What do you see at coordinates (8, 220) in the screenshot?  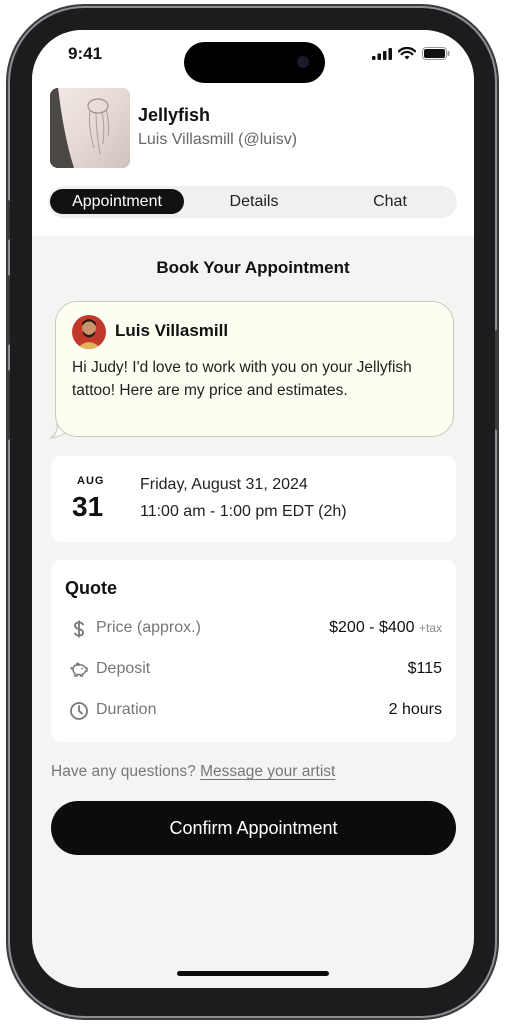 I see `mute-switch` at bounding box center [8, 220].